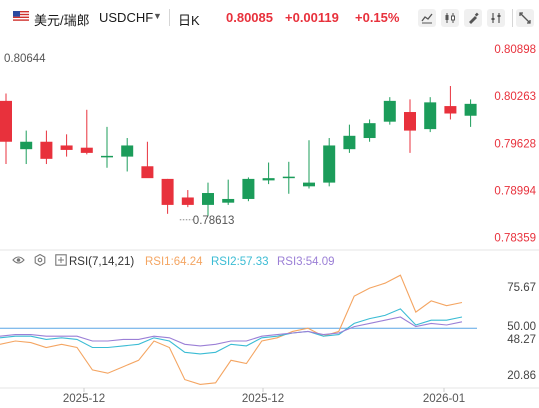 This screenshot has width=539, height=408. What do you see at coordinates (521, 288) in the screenshot?
I see `rsi-axis-label: 75.67` at bounding box center [521, 288].